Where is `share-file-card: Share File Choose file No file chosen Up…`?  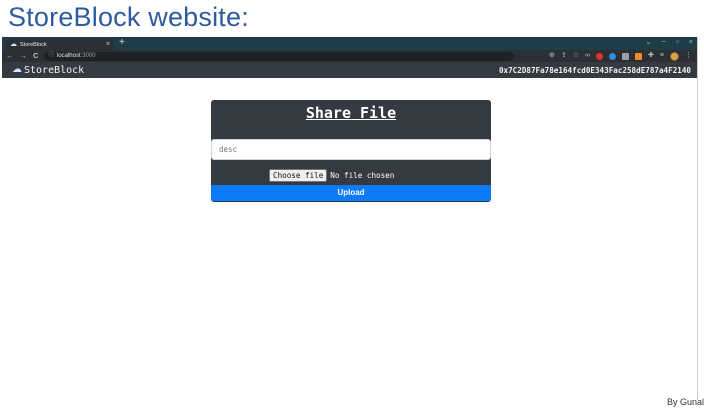
share-file-card: Share File Choose file No file chosen Up… is located at coordinates (351, 151).